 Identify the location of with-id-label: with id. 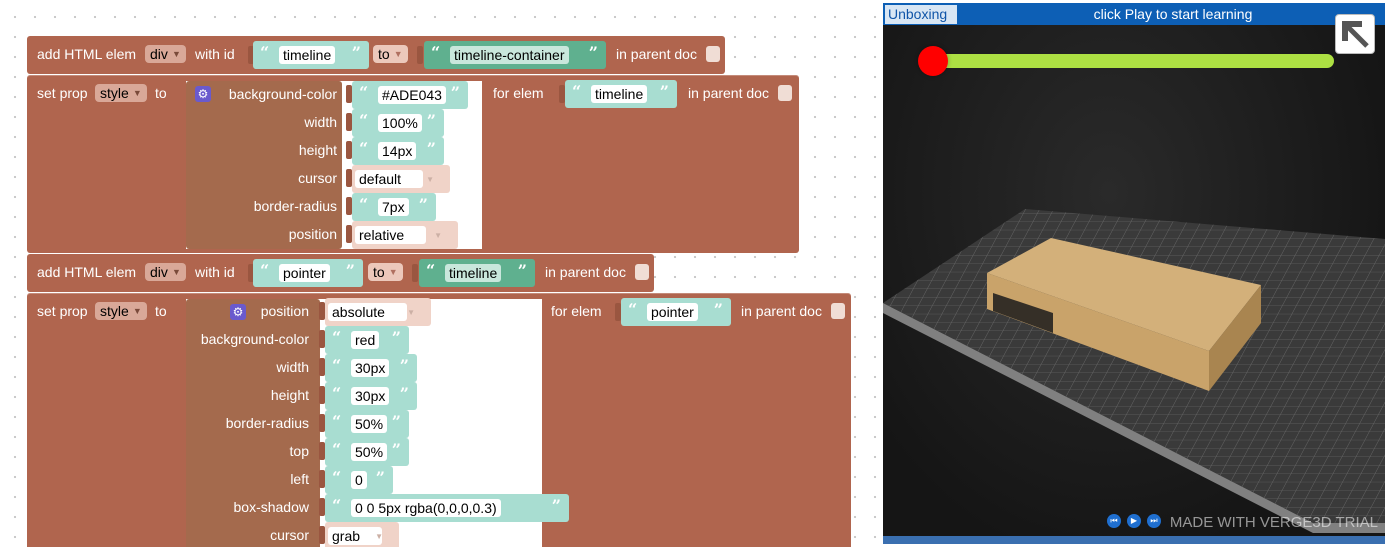
(215, 54).